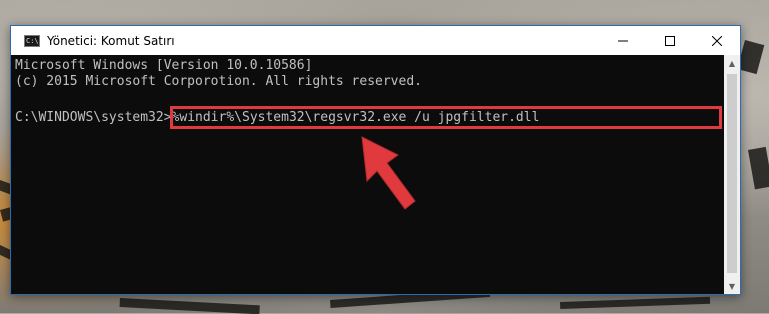 The width and height of the screenshot is (769, 314). I want to click on scroll-thumb, so click(732, 173).